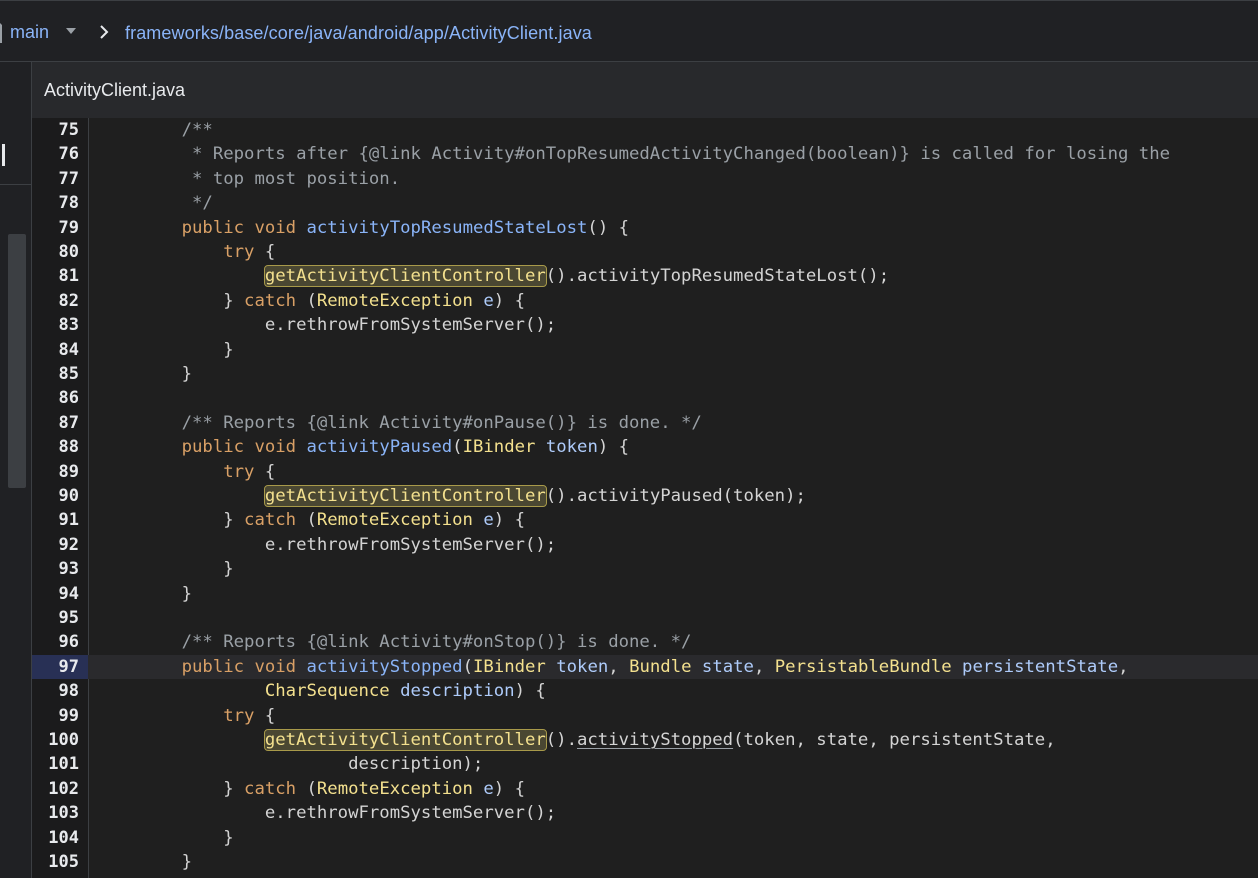 This screenshot has height=878, width=1258. I want to click on branch-selector: main, so click(29, 32).